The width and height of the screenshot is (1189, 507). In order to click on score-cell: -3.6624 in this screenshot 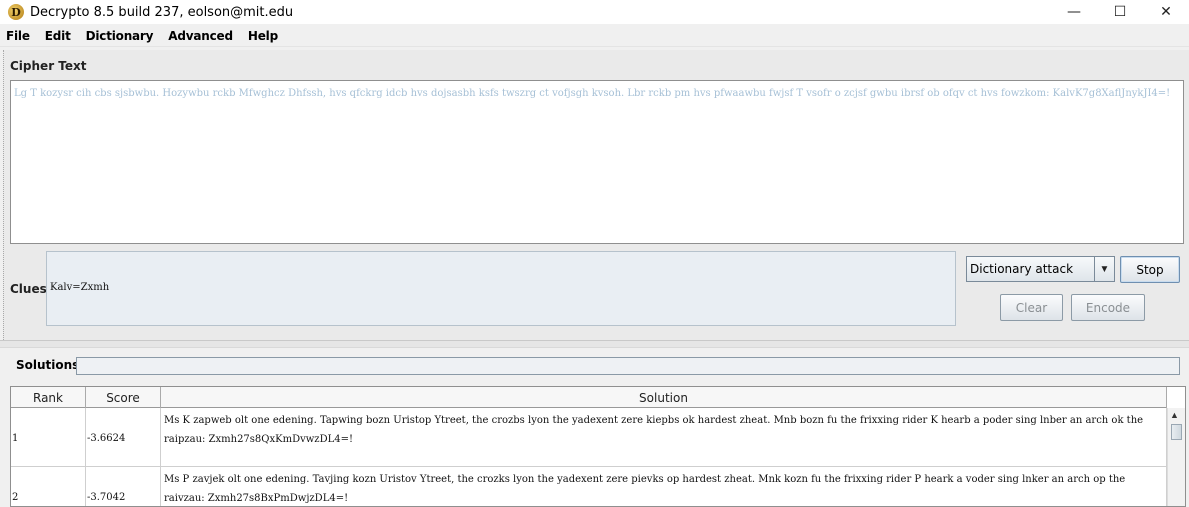, I will do `click(123, 437)`.